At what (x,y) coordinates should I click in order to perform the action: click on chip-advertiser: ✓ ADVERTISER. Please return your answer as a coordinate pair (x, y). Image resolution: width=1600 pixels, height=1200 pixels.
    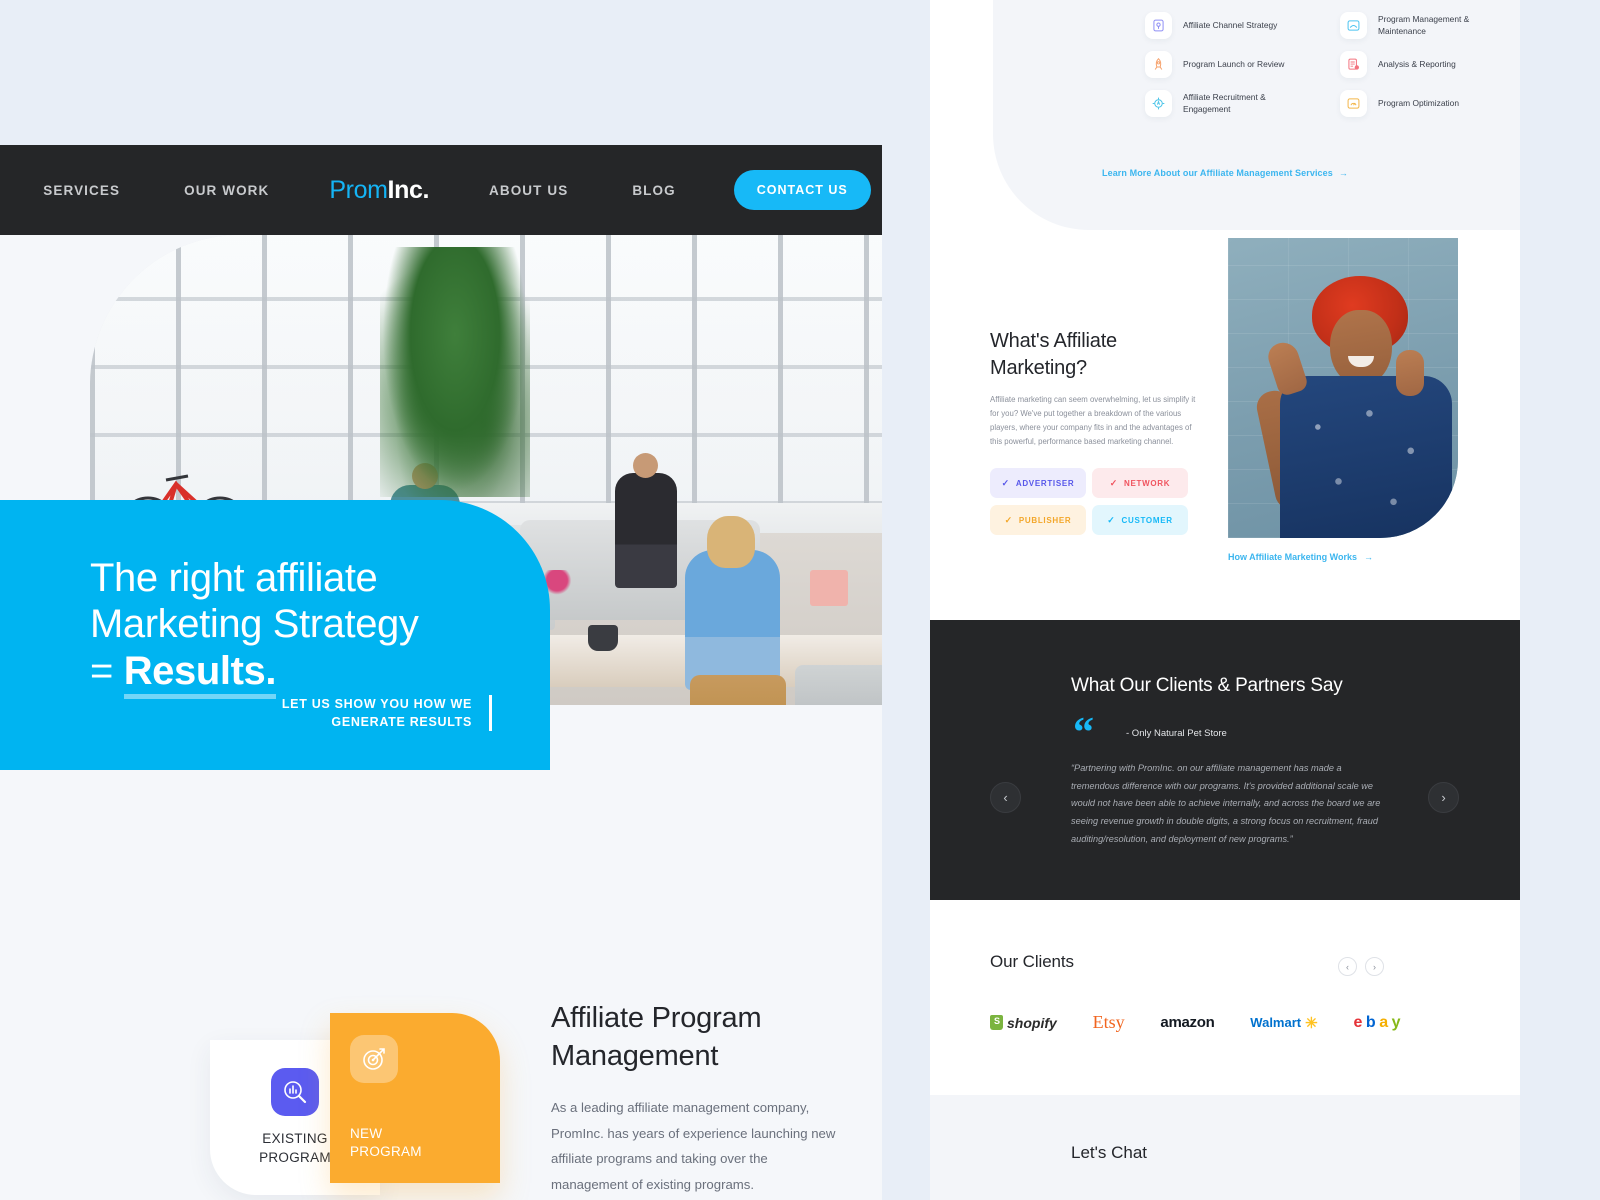
    Looking at the image, I should click on (1038, 483).